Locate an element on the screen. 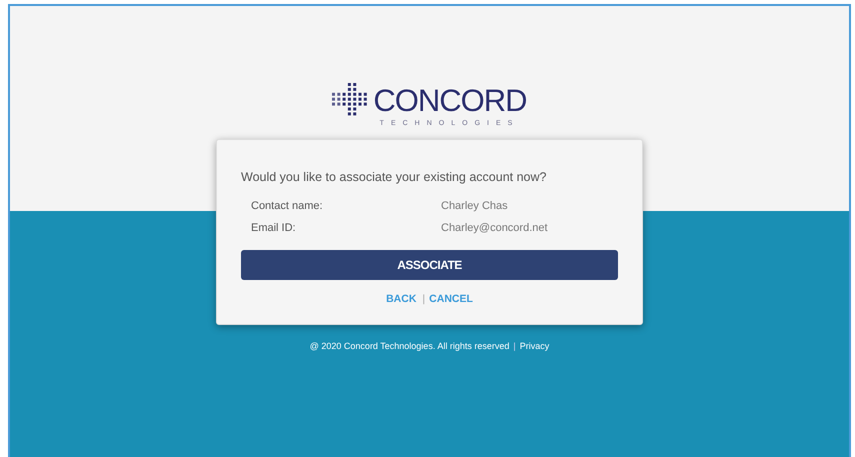 This screenshot has height=457, width=855. field-value: Charley@concord.net is located at coordinates (494, 228).